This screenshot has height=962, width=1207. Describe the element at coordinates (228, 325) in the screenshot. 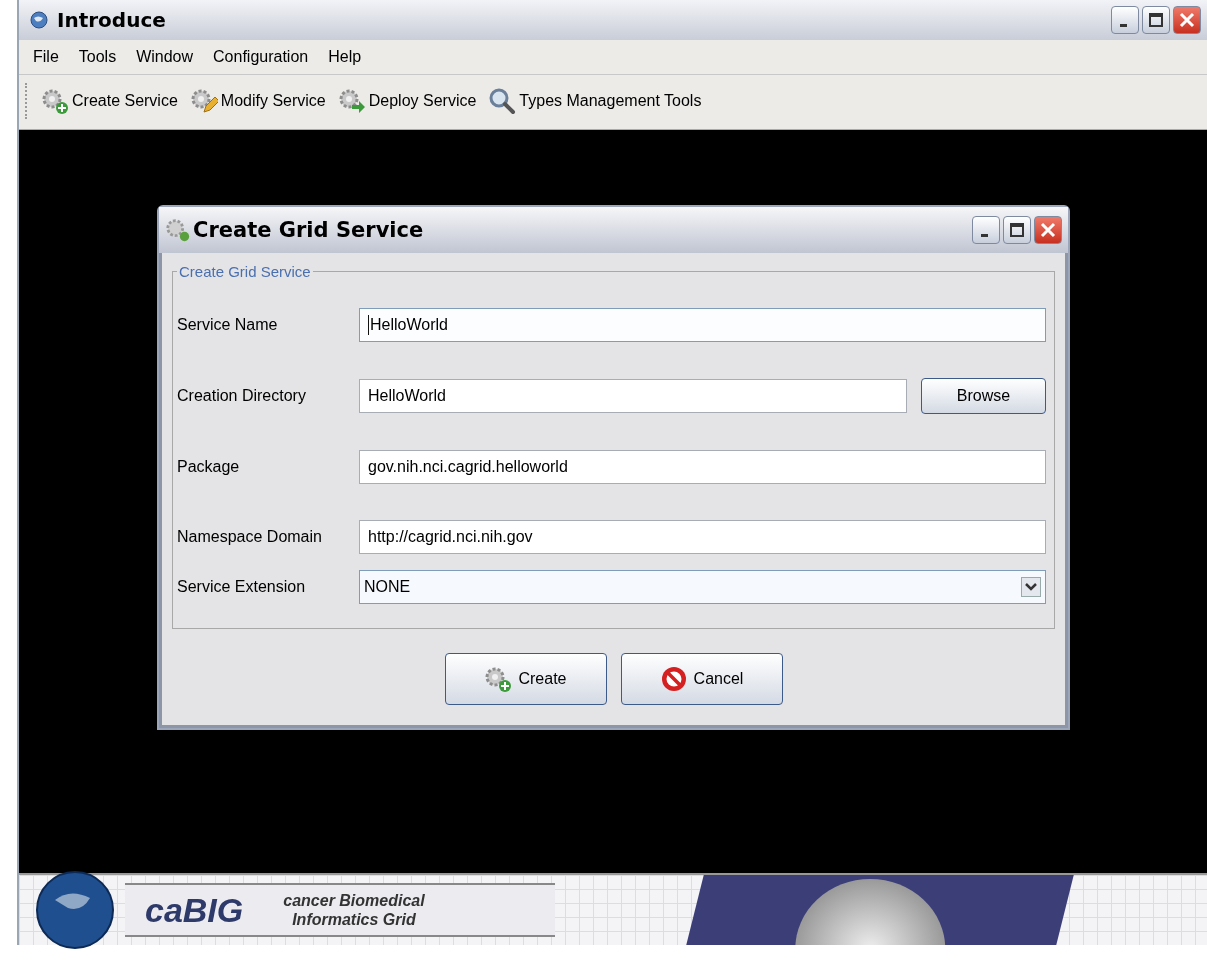

I see `field-label: Service Name` at that location.